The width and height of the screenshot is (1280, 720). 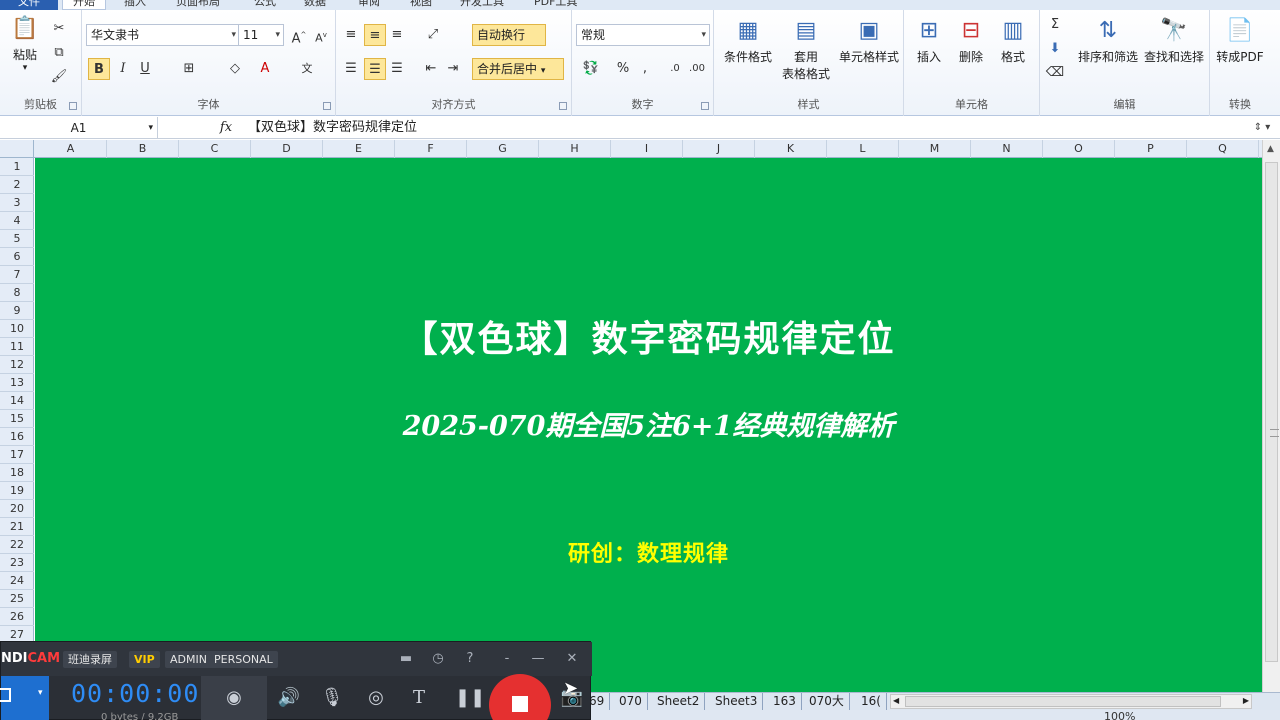 I want to click on row-header: 3, so click(x=17, y=203).